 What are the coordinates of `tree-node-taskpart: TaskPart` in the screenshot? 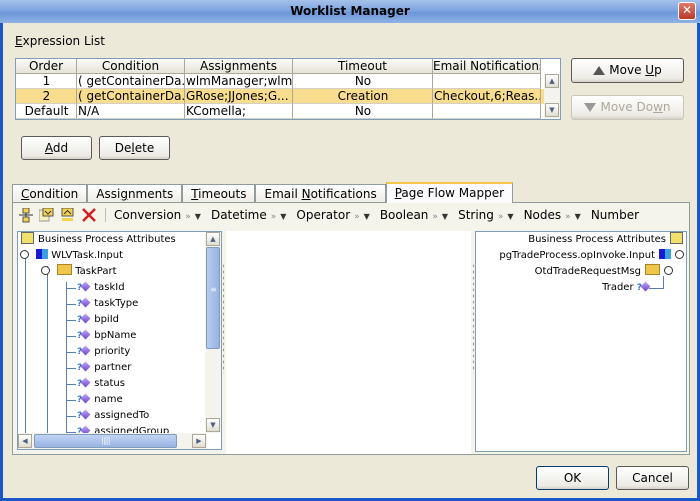 It's located at (79, 272).